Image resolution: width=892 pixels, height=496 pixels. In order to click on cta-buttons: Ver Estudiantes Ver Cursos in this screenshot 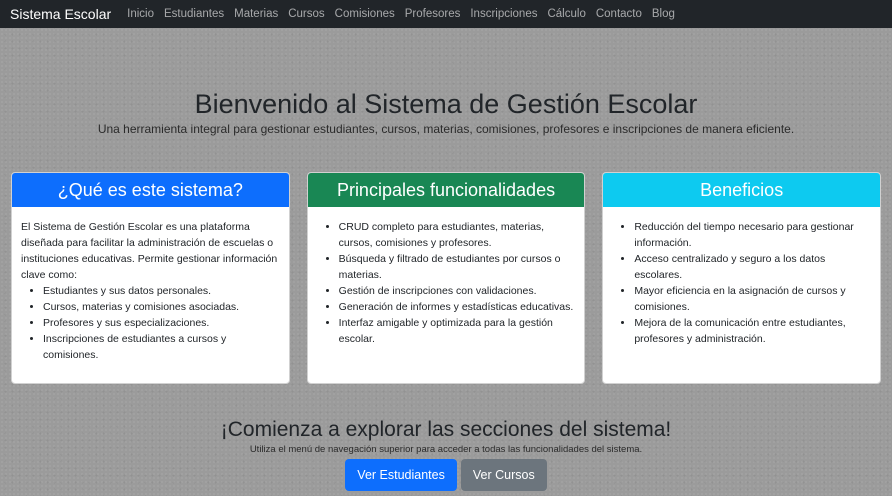, I will do `click(446, 475)`.